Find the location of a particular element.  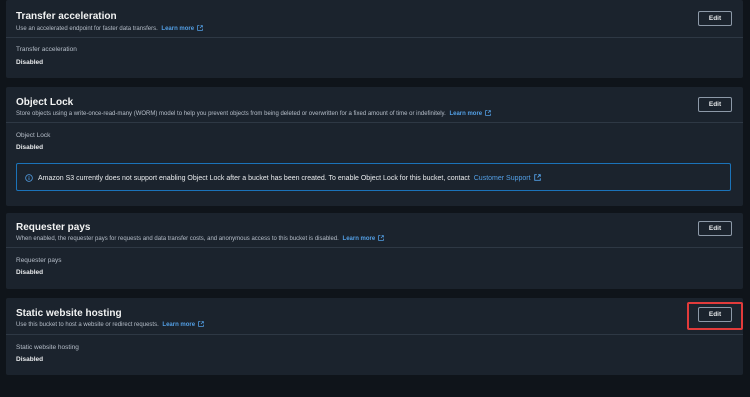

property-label: Static website hosting is located at coordinates (47, 347).